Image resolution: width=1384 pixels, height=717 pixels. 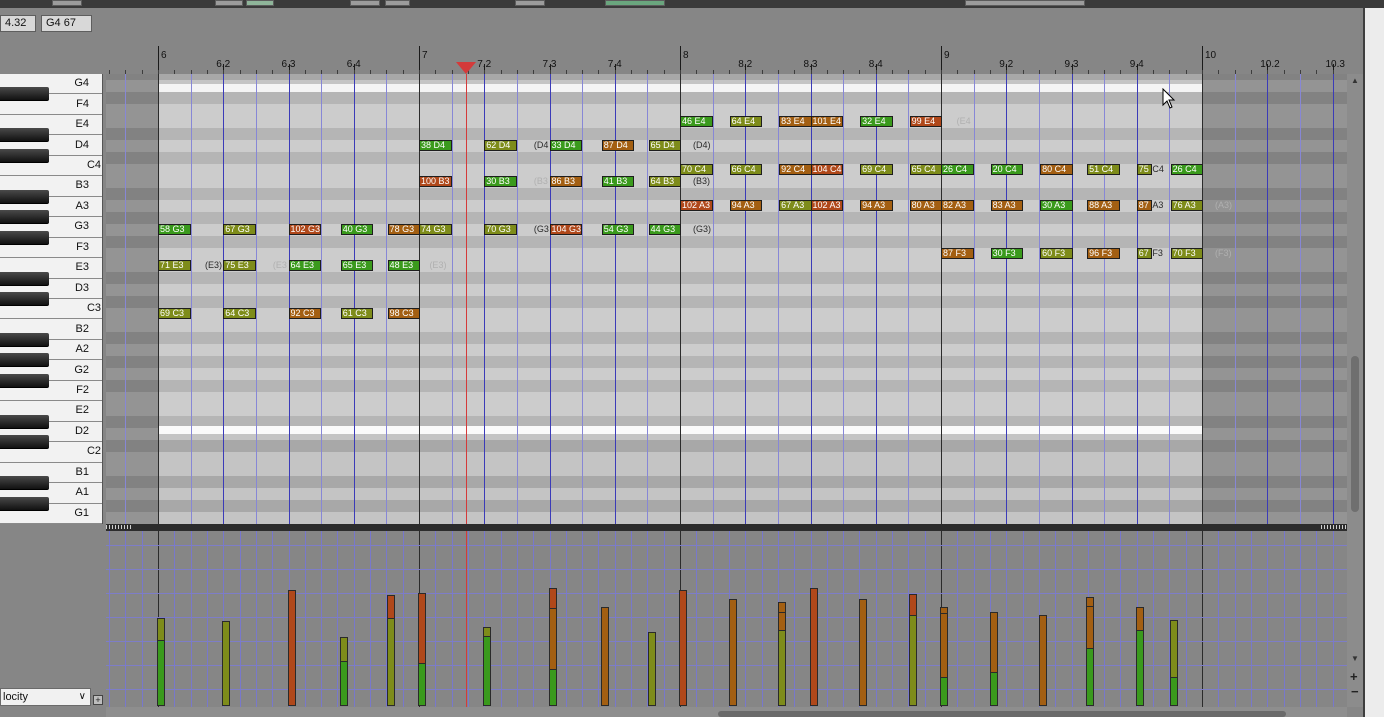 I want to click on midi-note: 70 G3, so click(x=500, y=229).